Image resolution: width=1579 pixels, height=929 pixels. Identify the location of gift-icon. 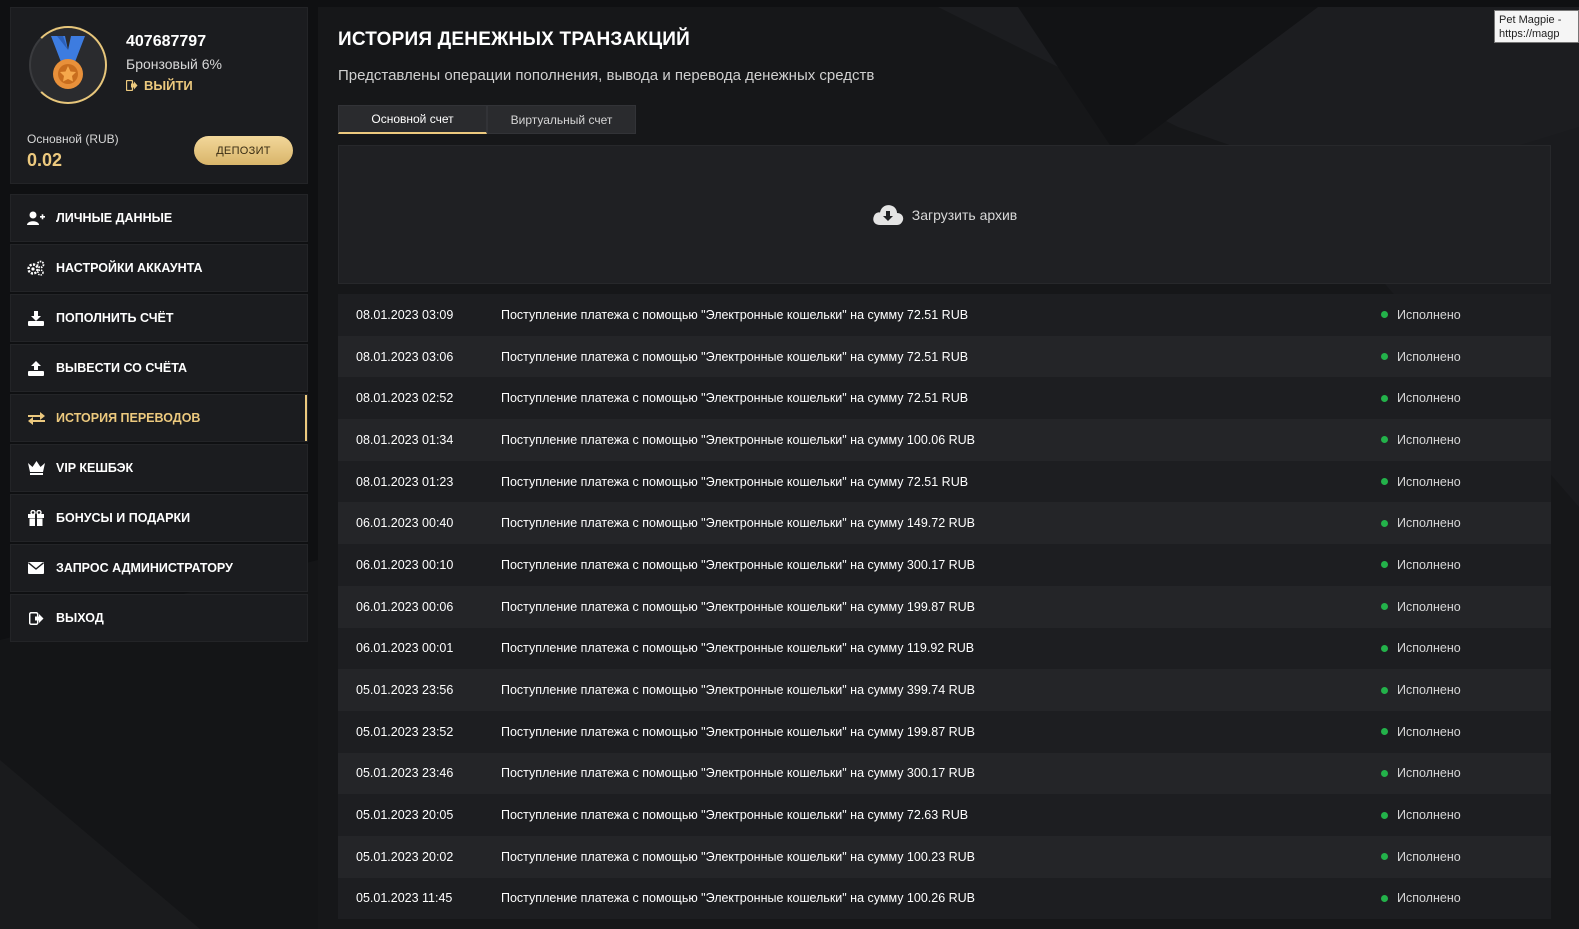
(36, 518).